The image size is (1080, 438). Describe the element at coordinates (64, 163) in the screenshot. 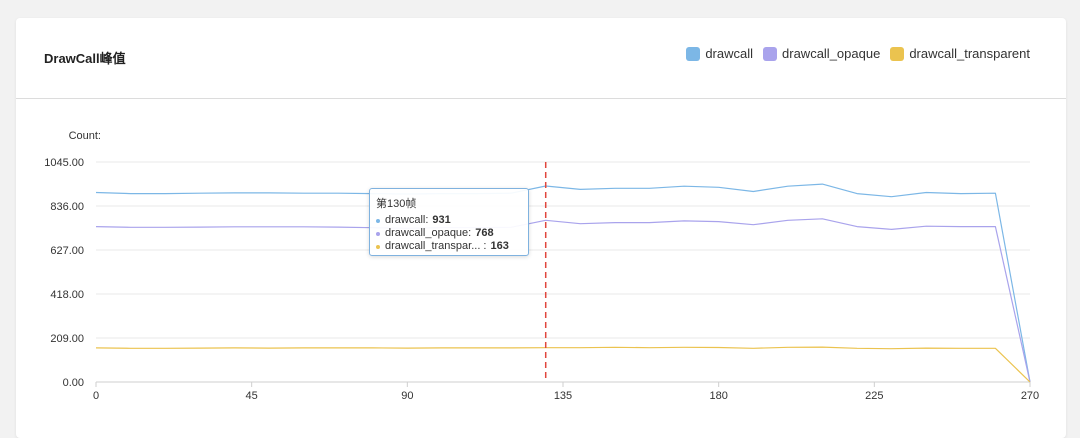

I see `y-tick-label: 1045.00` at that location.